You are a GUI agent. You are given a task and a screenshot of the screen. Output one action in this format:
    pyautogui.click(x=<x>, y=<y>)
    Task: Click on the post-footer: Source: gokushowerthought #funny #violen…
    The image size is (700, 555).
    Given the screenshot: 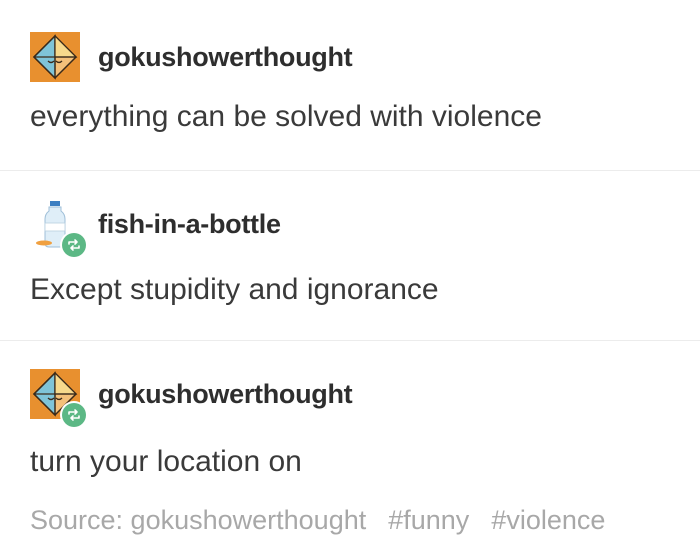 What is the action you would take?
    pyautogui.click(x=317, y=520)
    